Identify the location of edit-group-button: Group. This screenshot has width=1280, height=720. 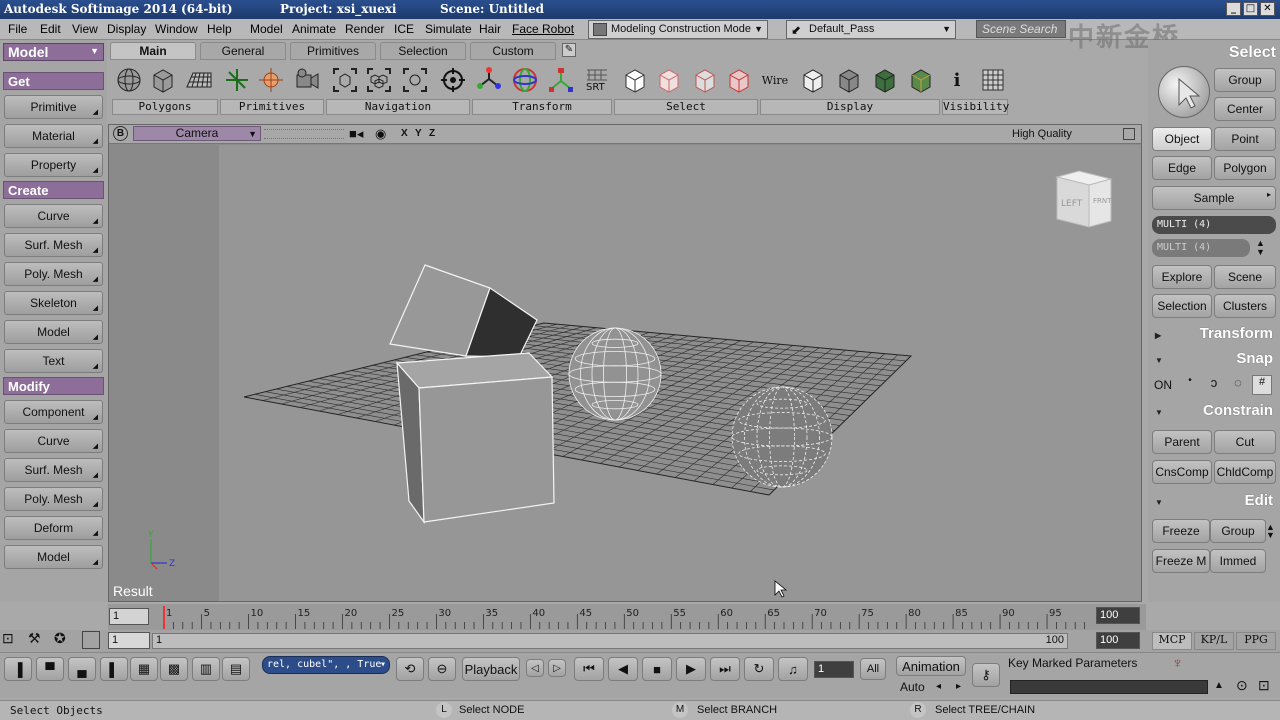
(1238, 531).